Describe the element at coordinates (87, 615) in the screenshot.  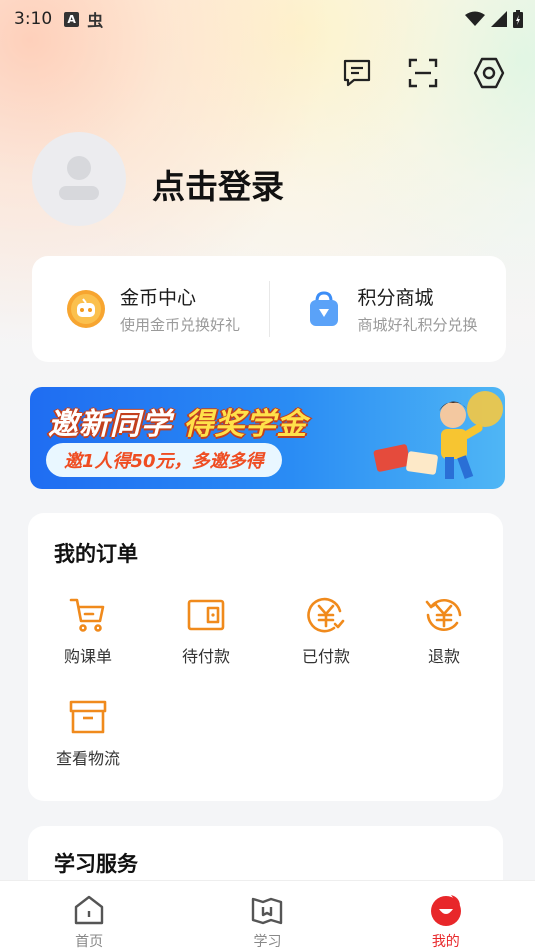
I see `cart-icon` at that location.